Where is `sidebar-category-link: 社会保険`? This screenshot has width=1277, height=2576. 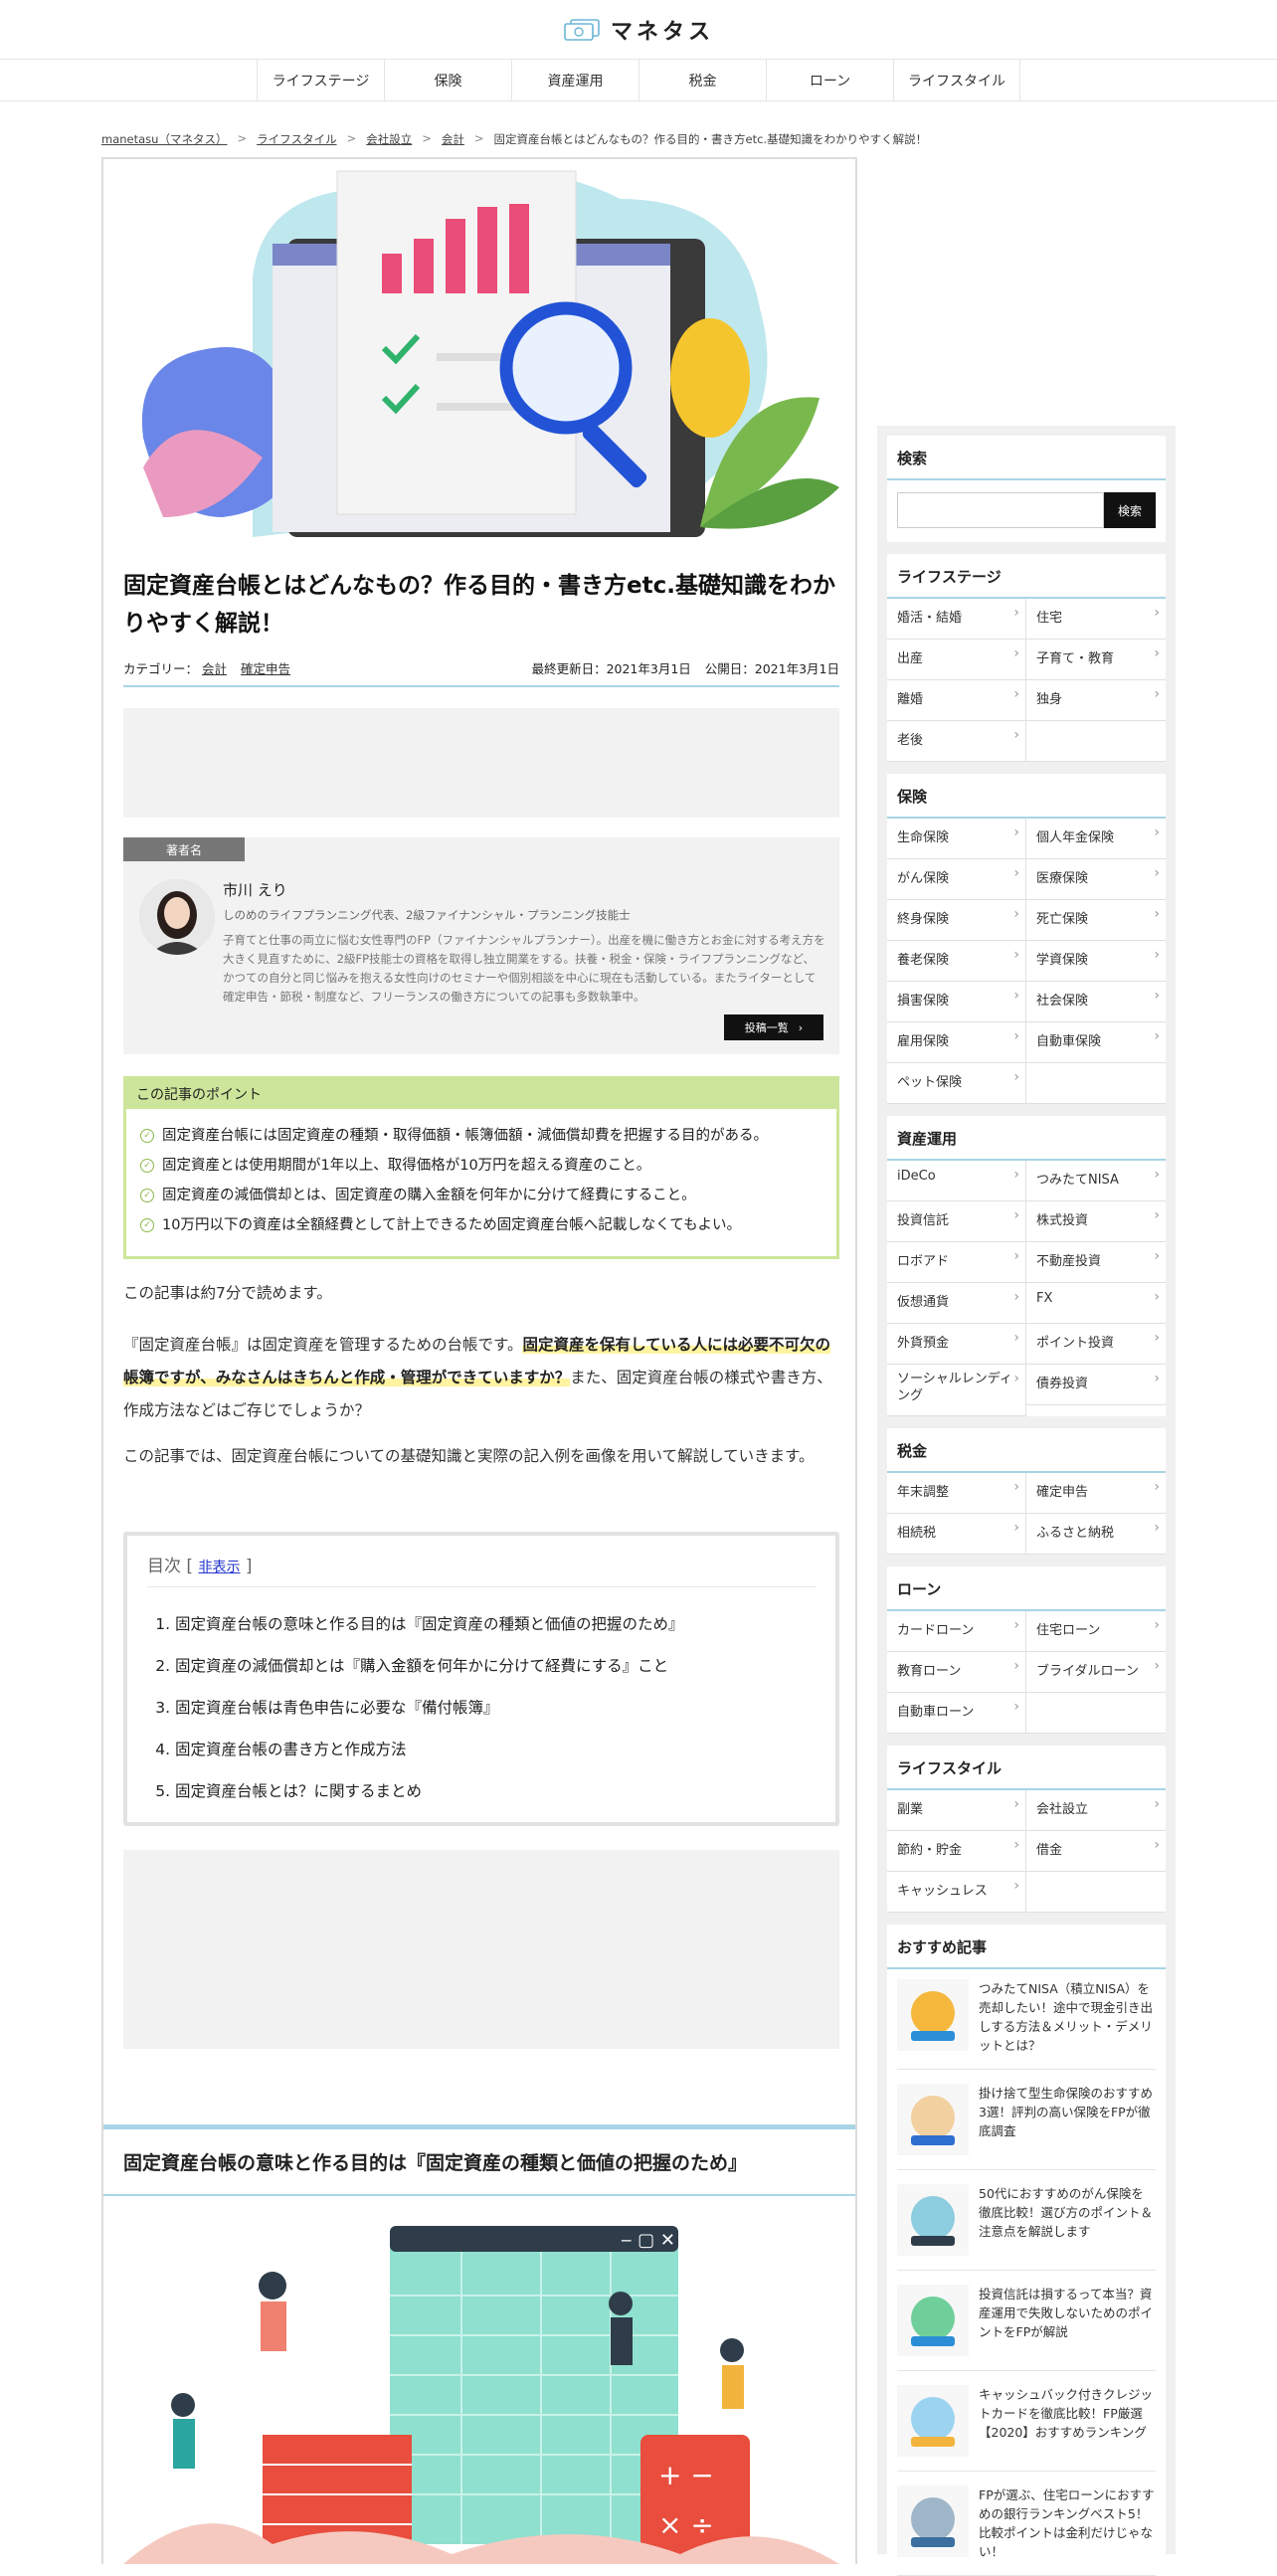
sidebar-category-link: 社会保険 is located at coordinates (1096, 1002).